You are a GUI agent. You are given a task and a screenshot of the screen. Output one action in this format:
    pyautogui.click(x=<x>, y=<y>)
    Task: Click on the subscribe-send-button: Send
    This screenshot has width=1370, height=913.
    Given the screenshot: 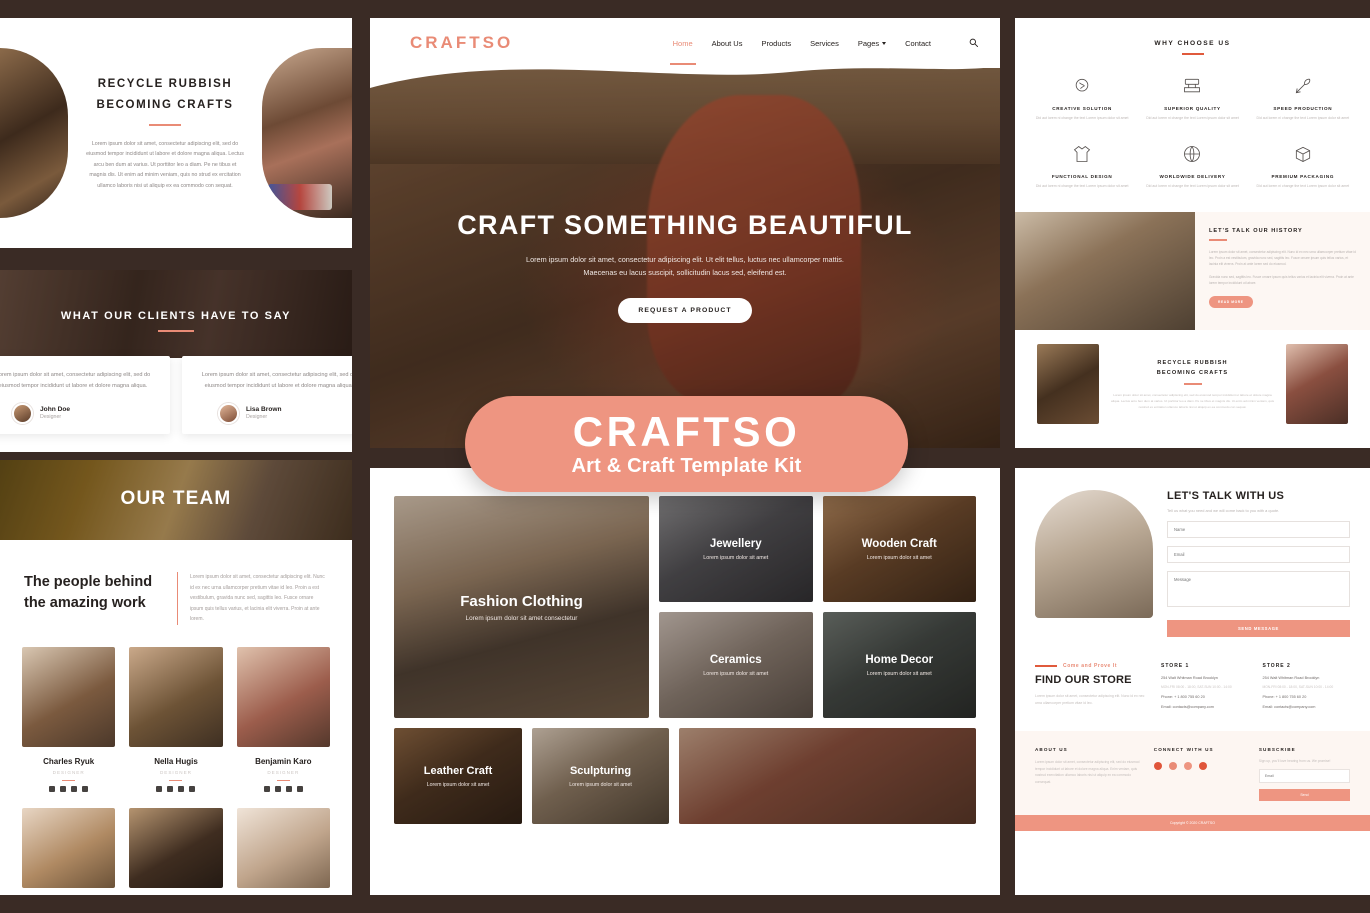 What is the action you would take?
    pyautogui.click(x=1304, y=795)
    